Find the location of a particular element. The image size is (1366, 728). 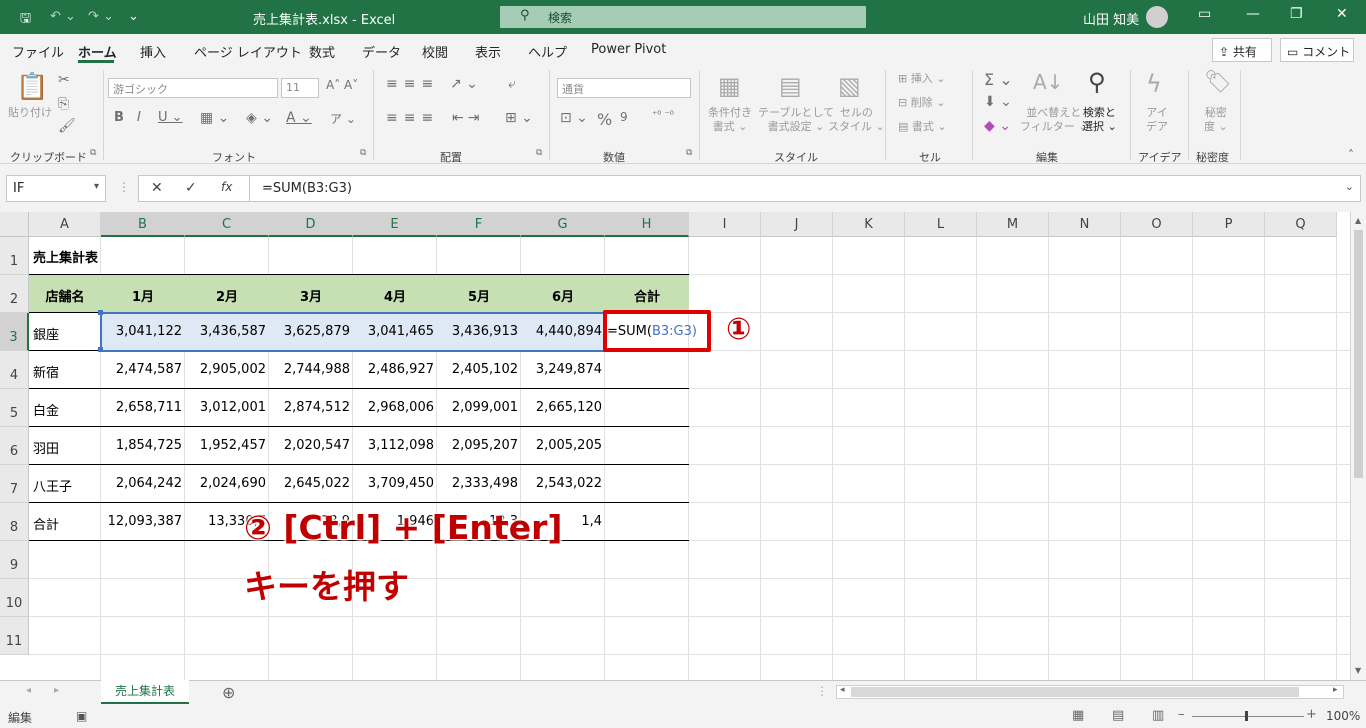

number-format-select: 通貨 is located at coordinates (624, 88).